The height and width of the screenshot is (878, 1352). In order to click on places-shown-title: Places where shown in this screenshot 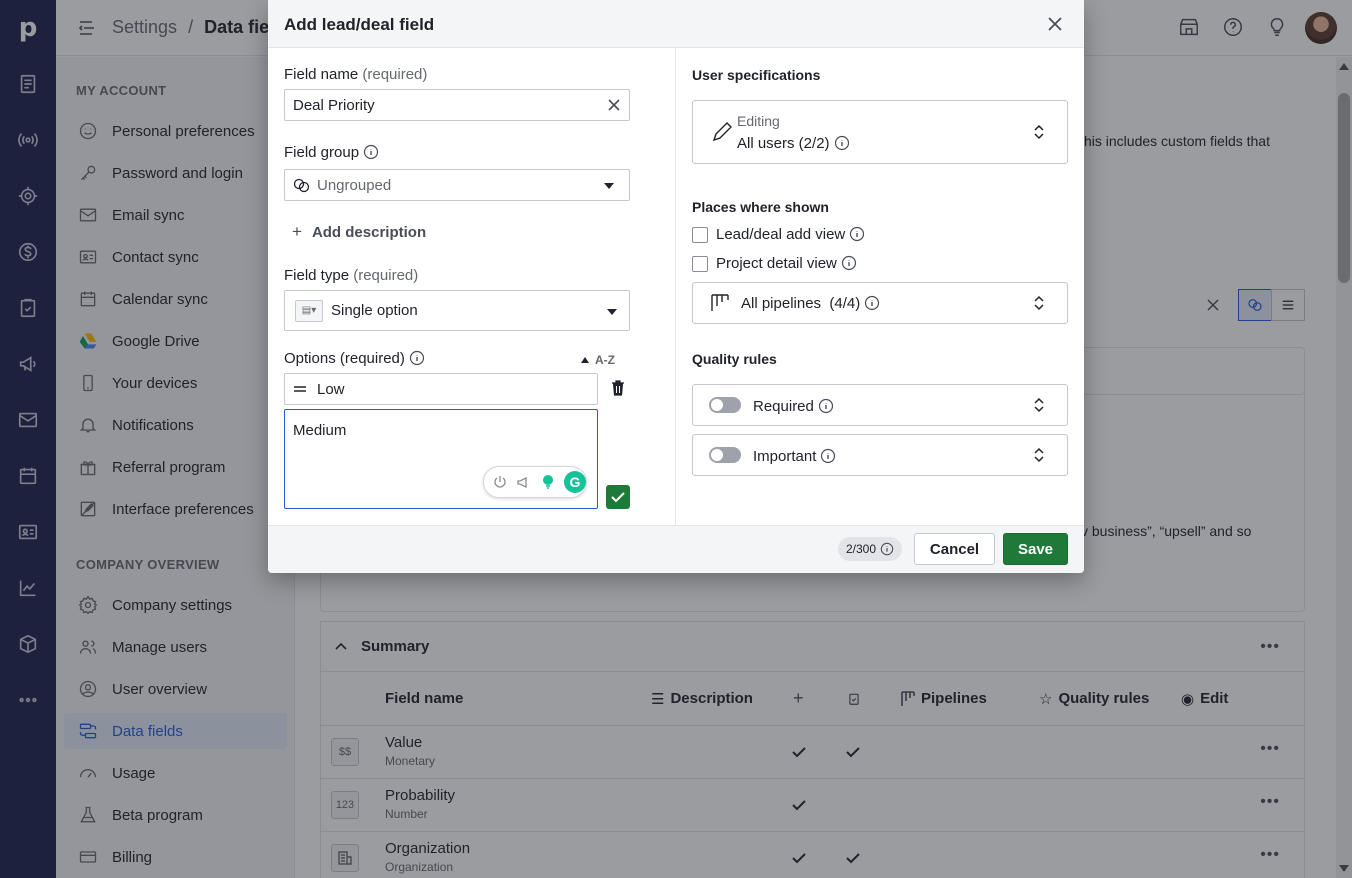, I will do `click(760, 207)`.